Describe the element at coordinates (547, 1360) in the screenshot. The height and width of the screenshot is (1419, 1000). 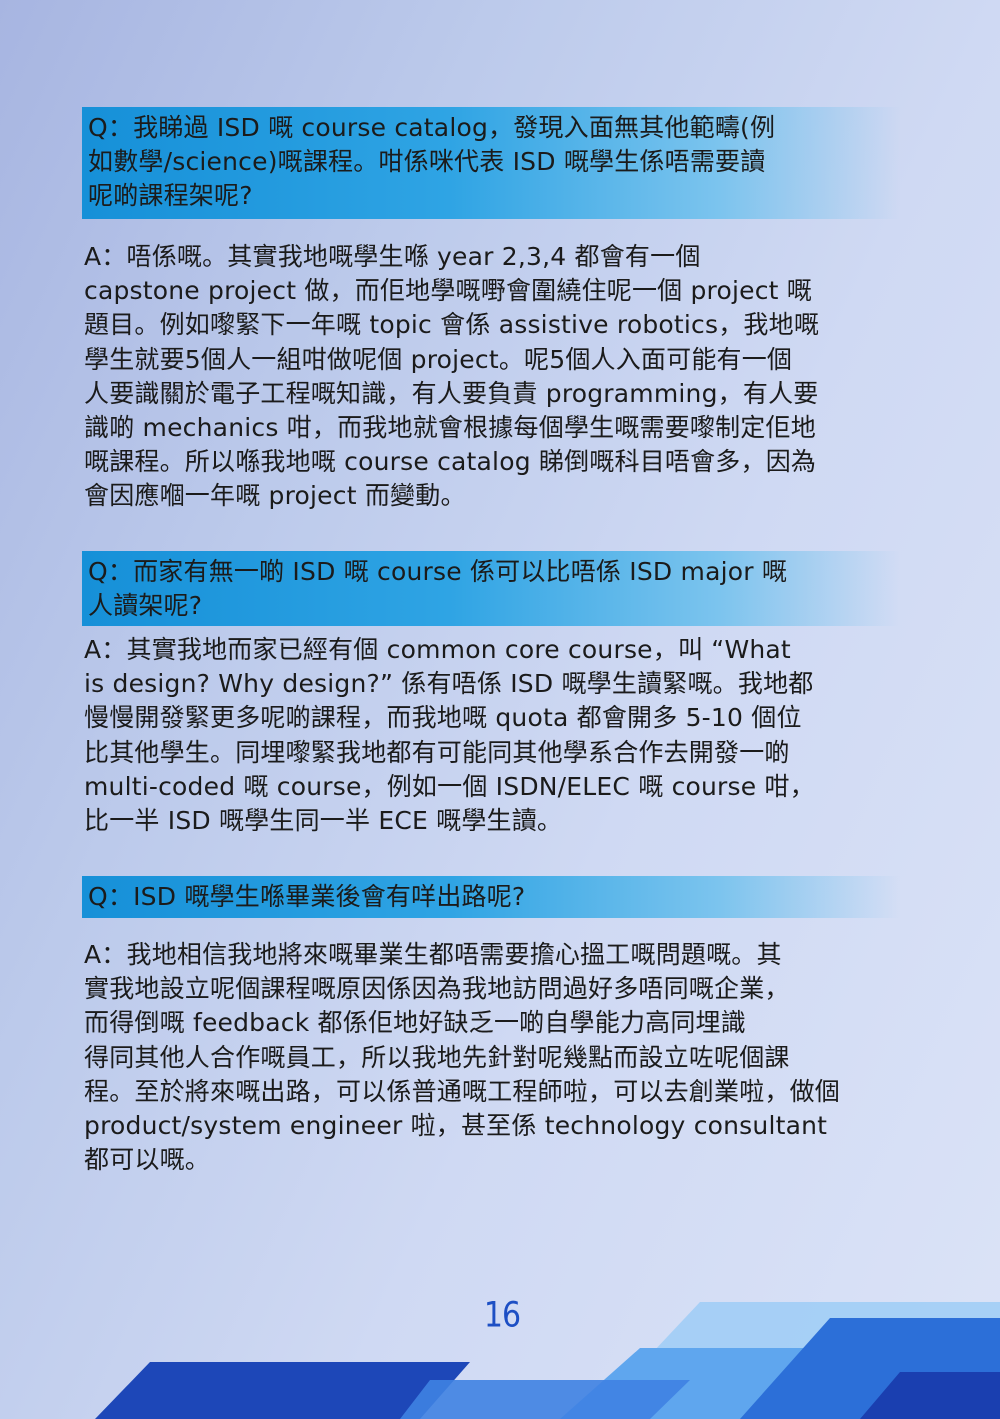
I see `footer-decoration` at that location.